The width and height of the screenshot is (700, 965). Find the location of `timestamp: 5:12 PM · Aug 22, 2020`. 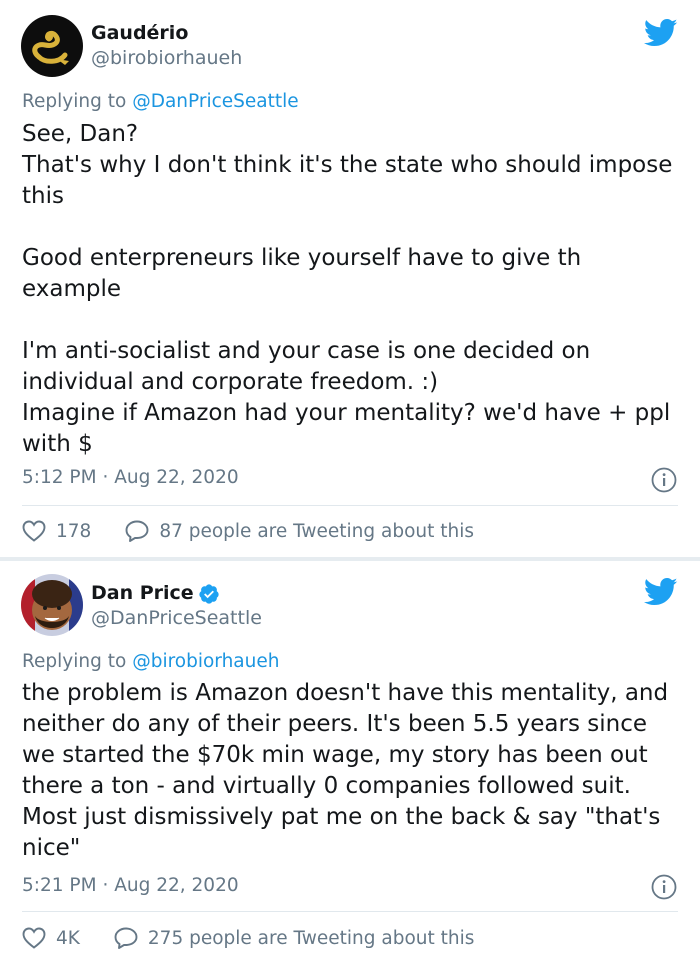

timestamp: 5:12 PM · Aug 22, 2020 is located at coordinates (130, 477).